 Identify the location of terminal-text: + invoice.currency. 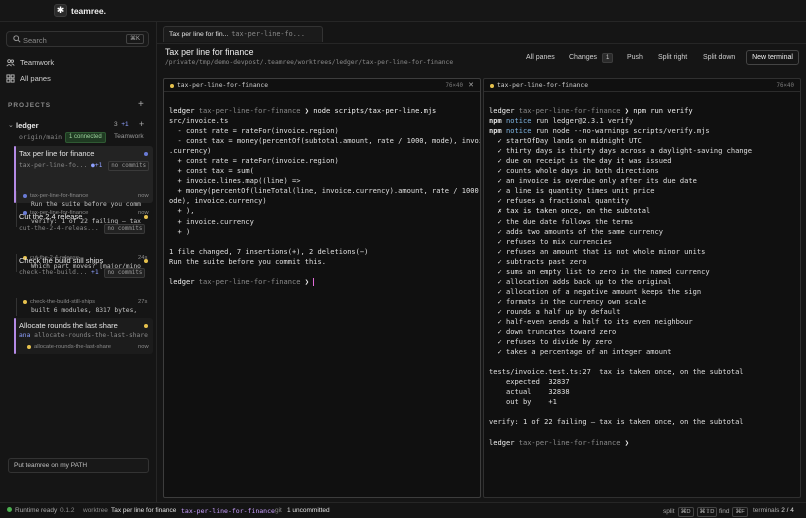
(211, 221).